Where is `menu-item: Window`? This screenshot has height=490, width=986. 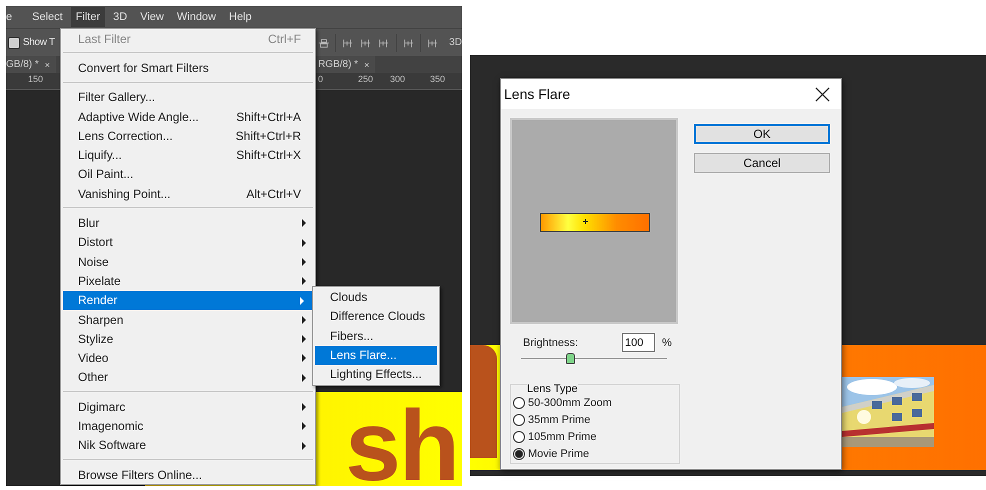 menu-item: Window is located at coordinates (196, 17).